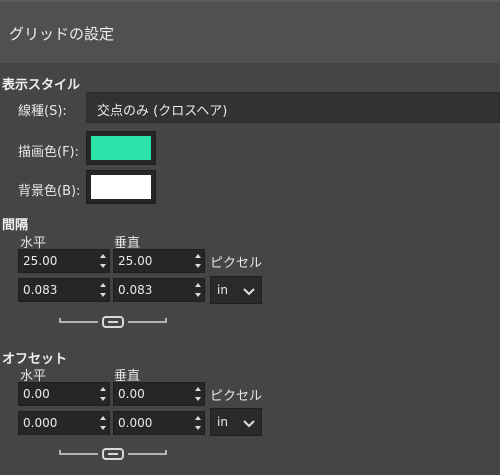 The width and height of the screenshot is (500, 475). What do you see at coordinates (41, 85) in the screenshot?
I see `appearance-section-label: 表示スタイル` at bounding box center [41, 85].